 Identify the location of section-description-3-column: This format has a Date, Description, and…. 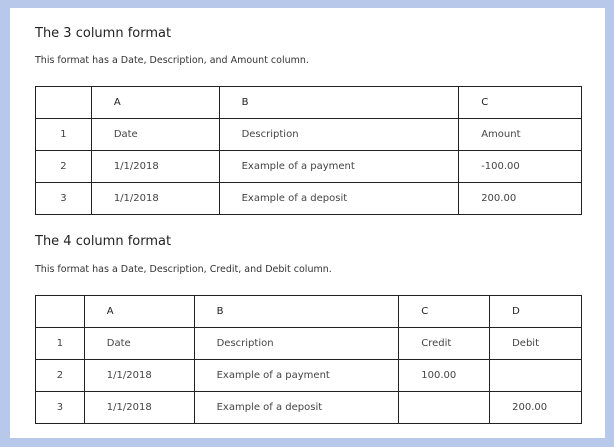
(172, 60).